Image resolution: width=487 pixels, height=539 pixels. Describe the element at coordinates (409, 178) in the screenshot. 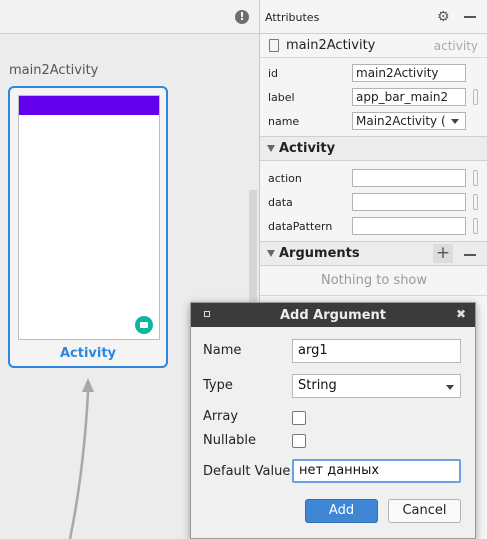

I see `prop-action-field` at that location.